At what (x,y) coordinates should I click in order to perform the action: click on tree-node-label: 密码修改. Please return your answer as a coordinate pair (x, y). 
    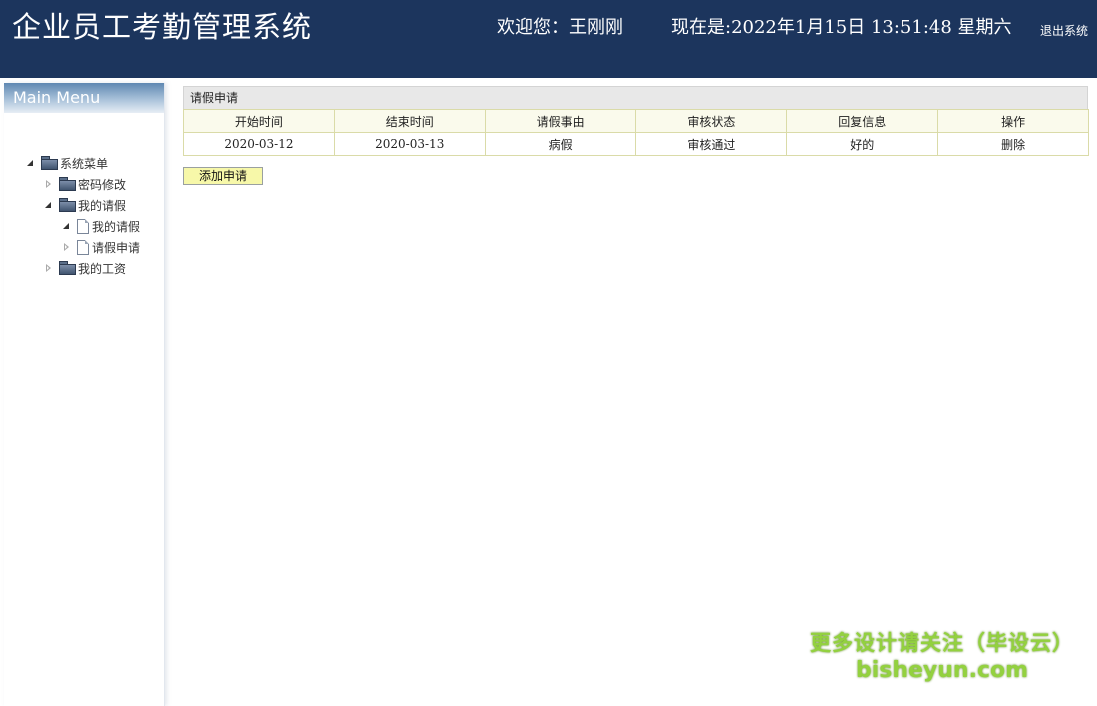
    Looking at the image, I should click on (102, 184).